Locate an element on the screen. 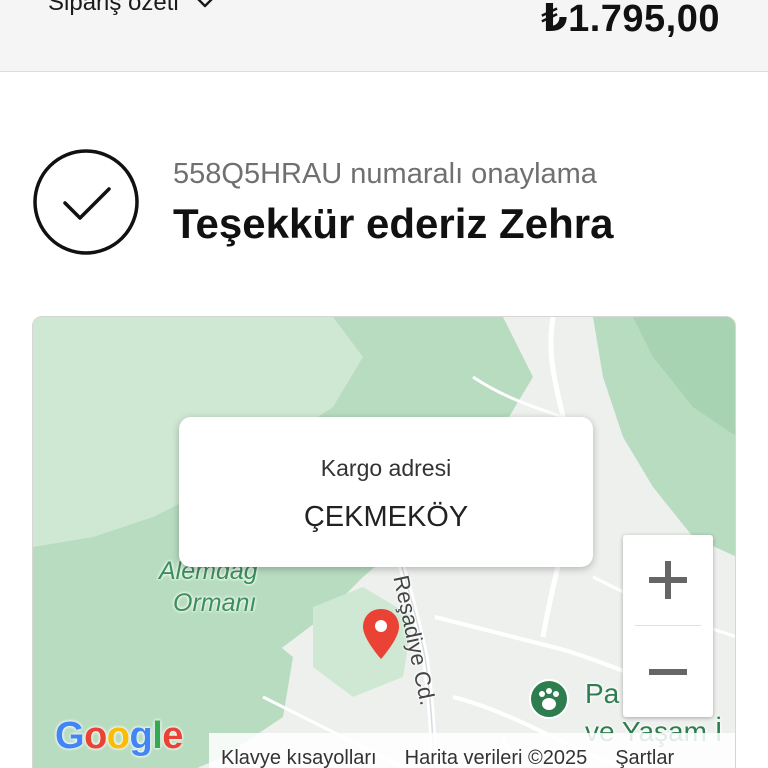 This screenshot has width=768, height=768. zoom-divider is located at coordinates (668, 625).